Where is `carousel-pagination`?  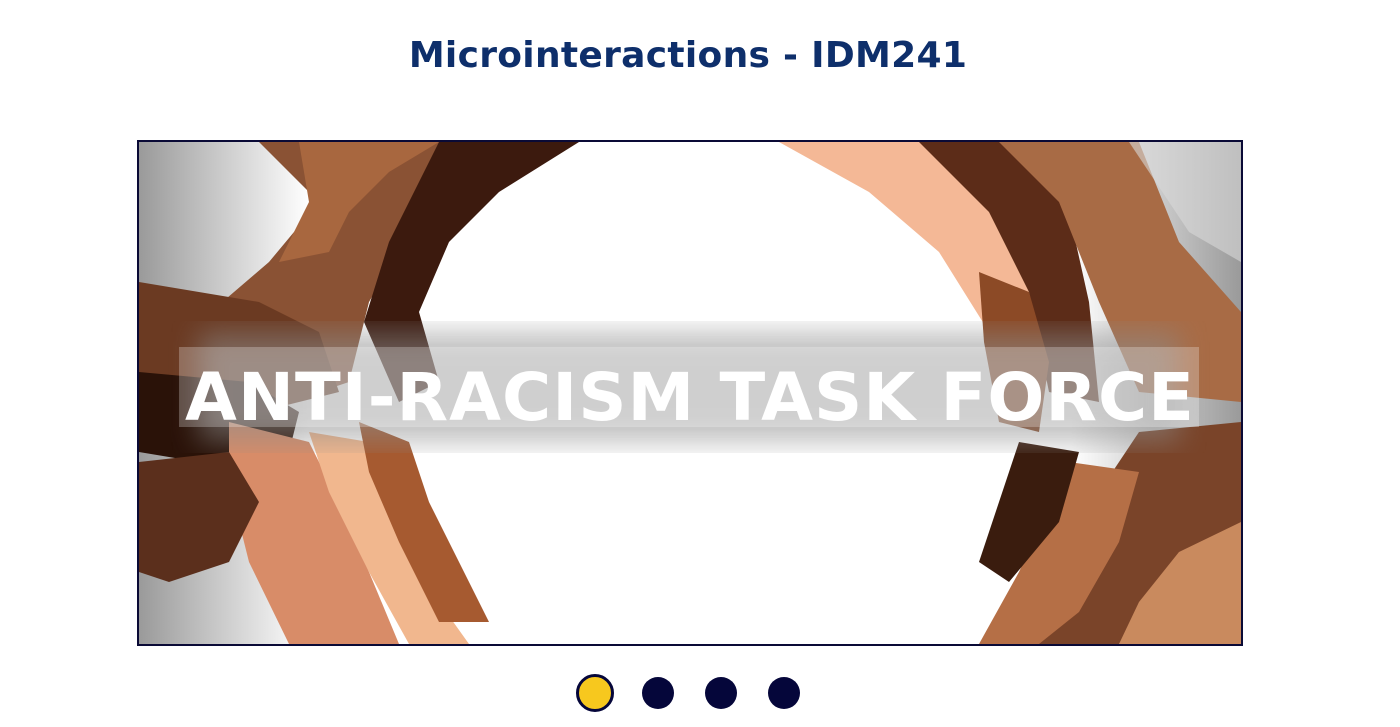
carousel-pagination is located at coordinates (688, 693).